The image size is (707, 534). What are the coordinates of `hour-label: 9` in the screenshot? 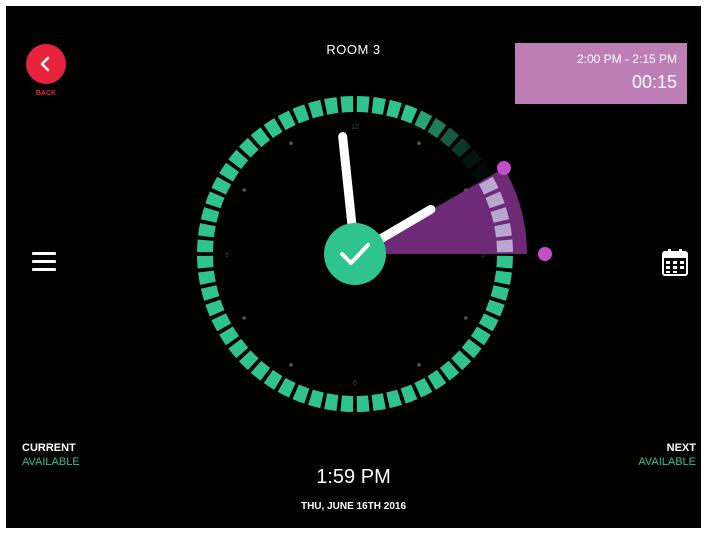 It's located at (227, 255).